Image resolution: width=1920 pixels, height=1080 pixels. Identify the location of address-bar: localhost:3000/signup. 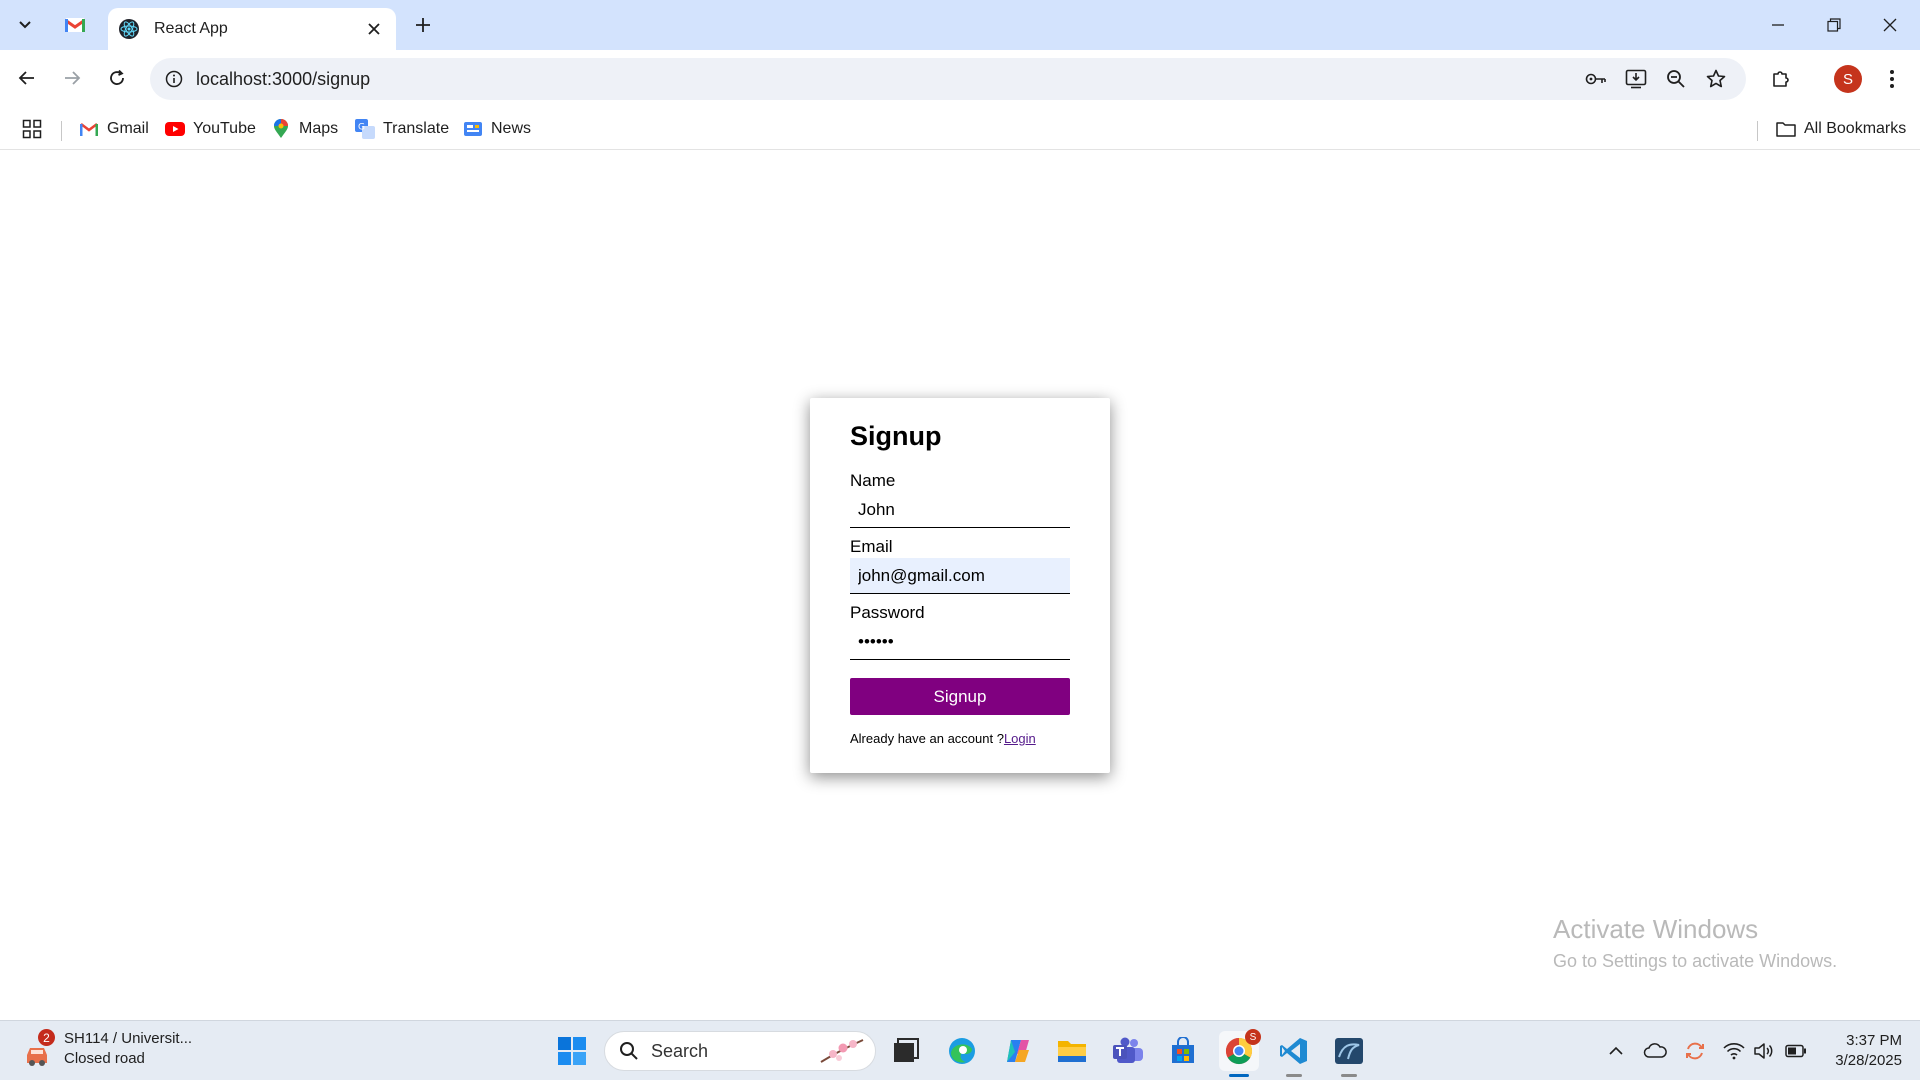
(948, 79).